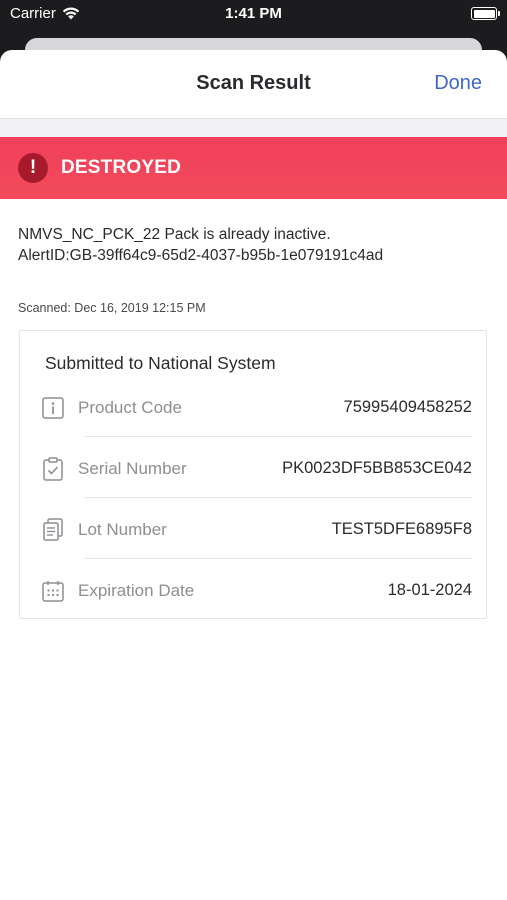 Image resolution: width=507 pixels, height=900 pixels. Describe the element at coordinates (401, 529) in the screenshot. I see `row-value: TEST5DFE6895F8` at that location.